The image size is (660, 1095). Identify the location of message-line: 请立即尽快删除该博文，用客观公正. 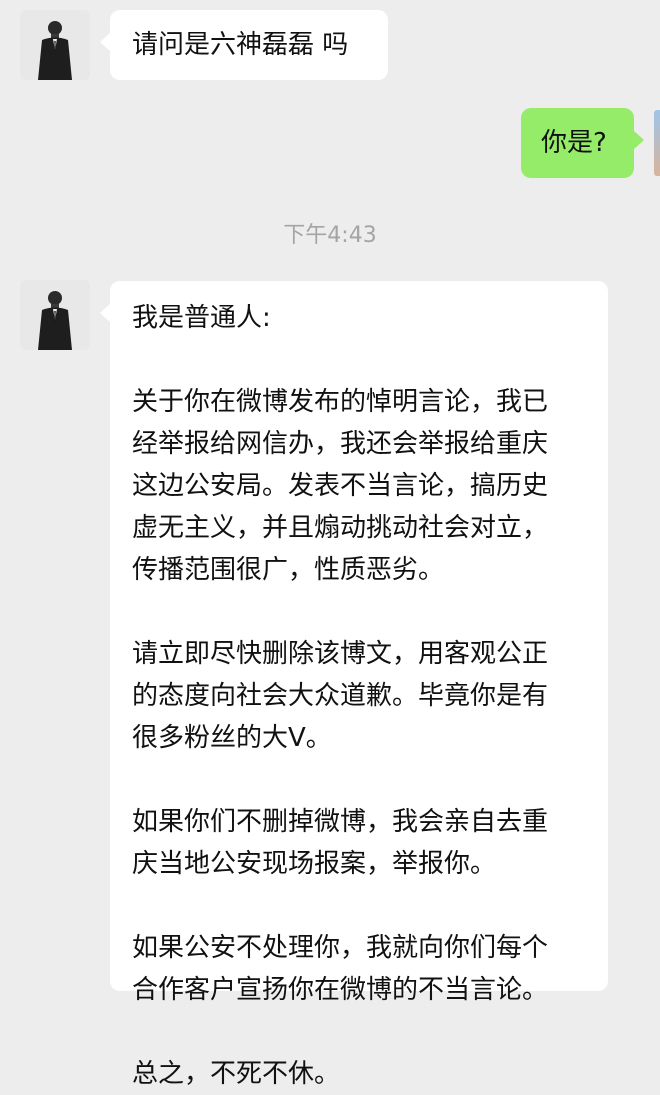
(340, 654).